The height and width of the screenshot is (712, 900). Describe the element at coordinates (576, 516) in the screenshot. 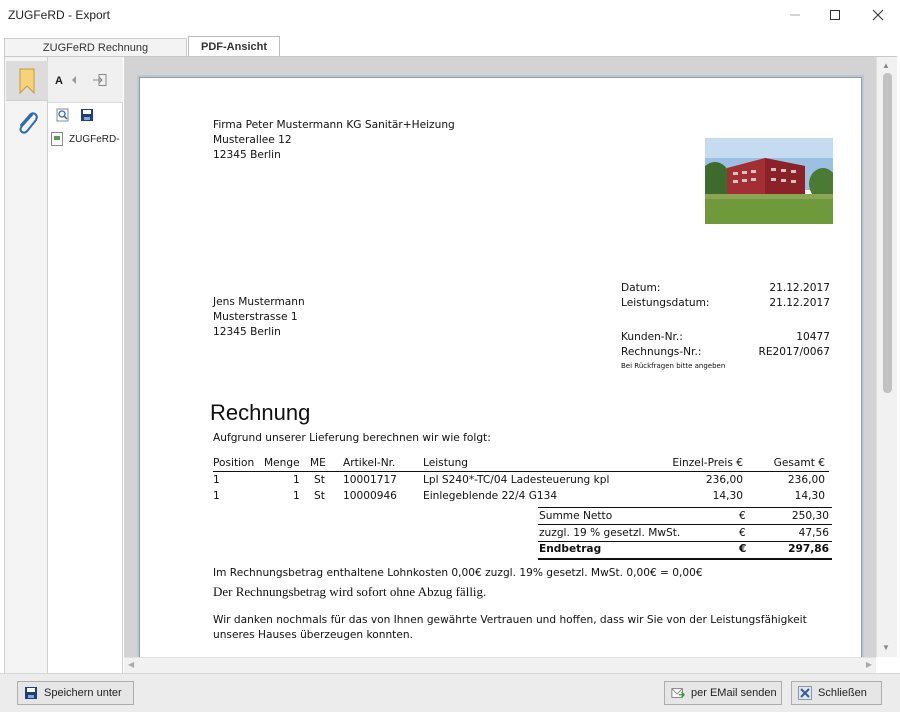

I see `netto-label: Summe Netto` at that location.